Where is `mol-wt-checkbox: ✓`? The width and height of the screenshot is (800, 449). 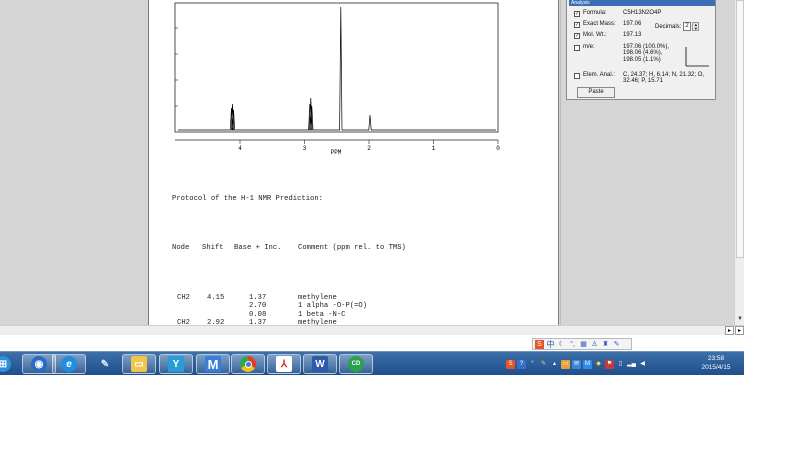 mol-wt-checkbox: ✓ is located at coordinates (577, 36).